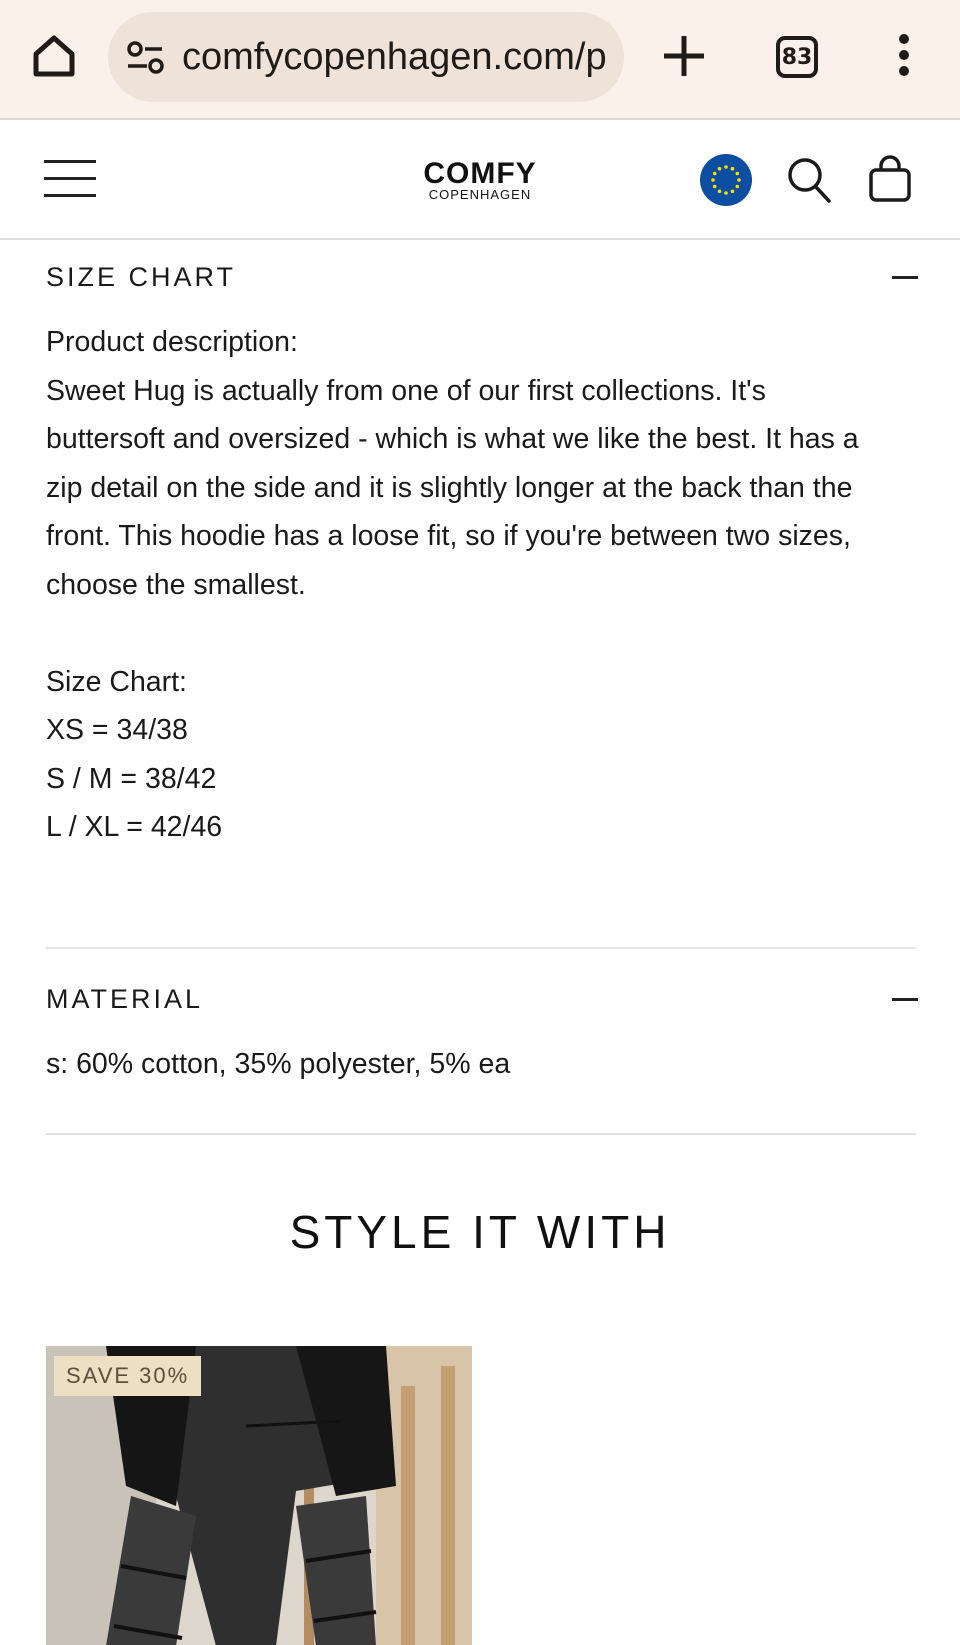 This screenshot has height=1645, width=960. What do you see at coordinates (117, 730) in the screenshot?
I see `size-row: XS = 34/38` at bounding box center [117, 730].